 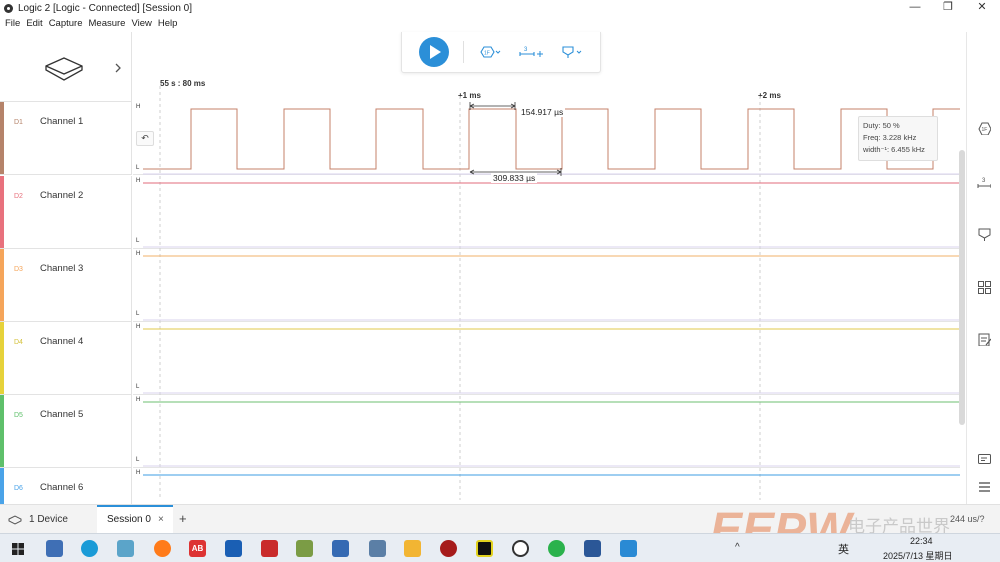 I want to click on menu-edit: Edit, so click(x=34, y=24).